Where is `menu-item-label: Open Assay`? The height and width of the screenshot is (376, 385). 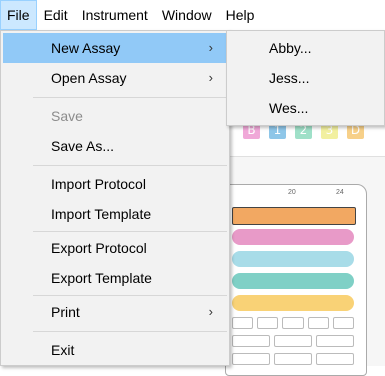 menu-item-label: Open Assay is located at coordinates (89, 78).